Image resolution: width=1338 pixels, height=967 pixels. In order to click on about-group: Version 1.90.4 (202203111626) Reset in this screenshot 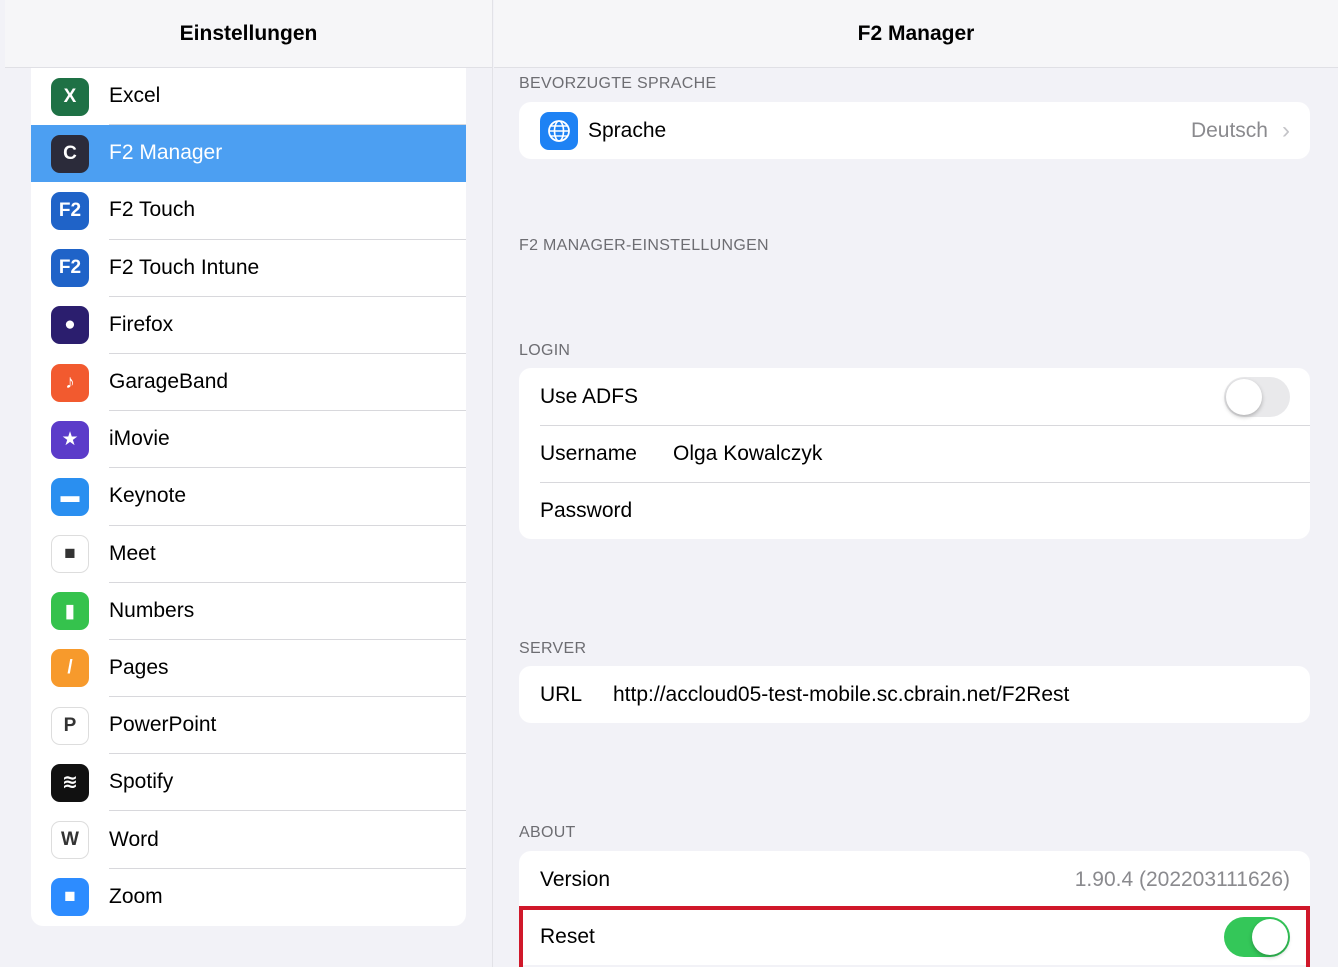, I will do `click(914, 908)`.